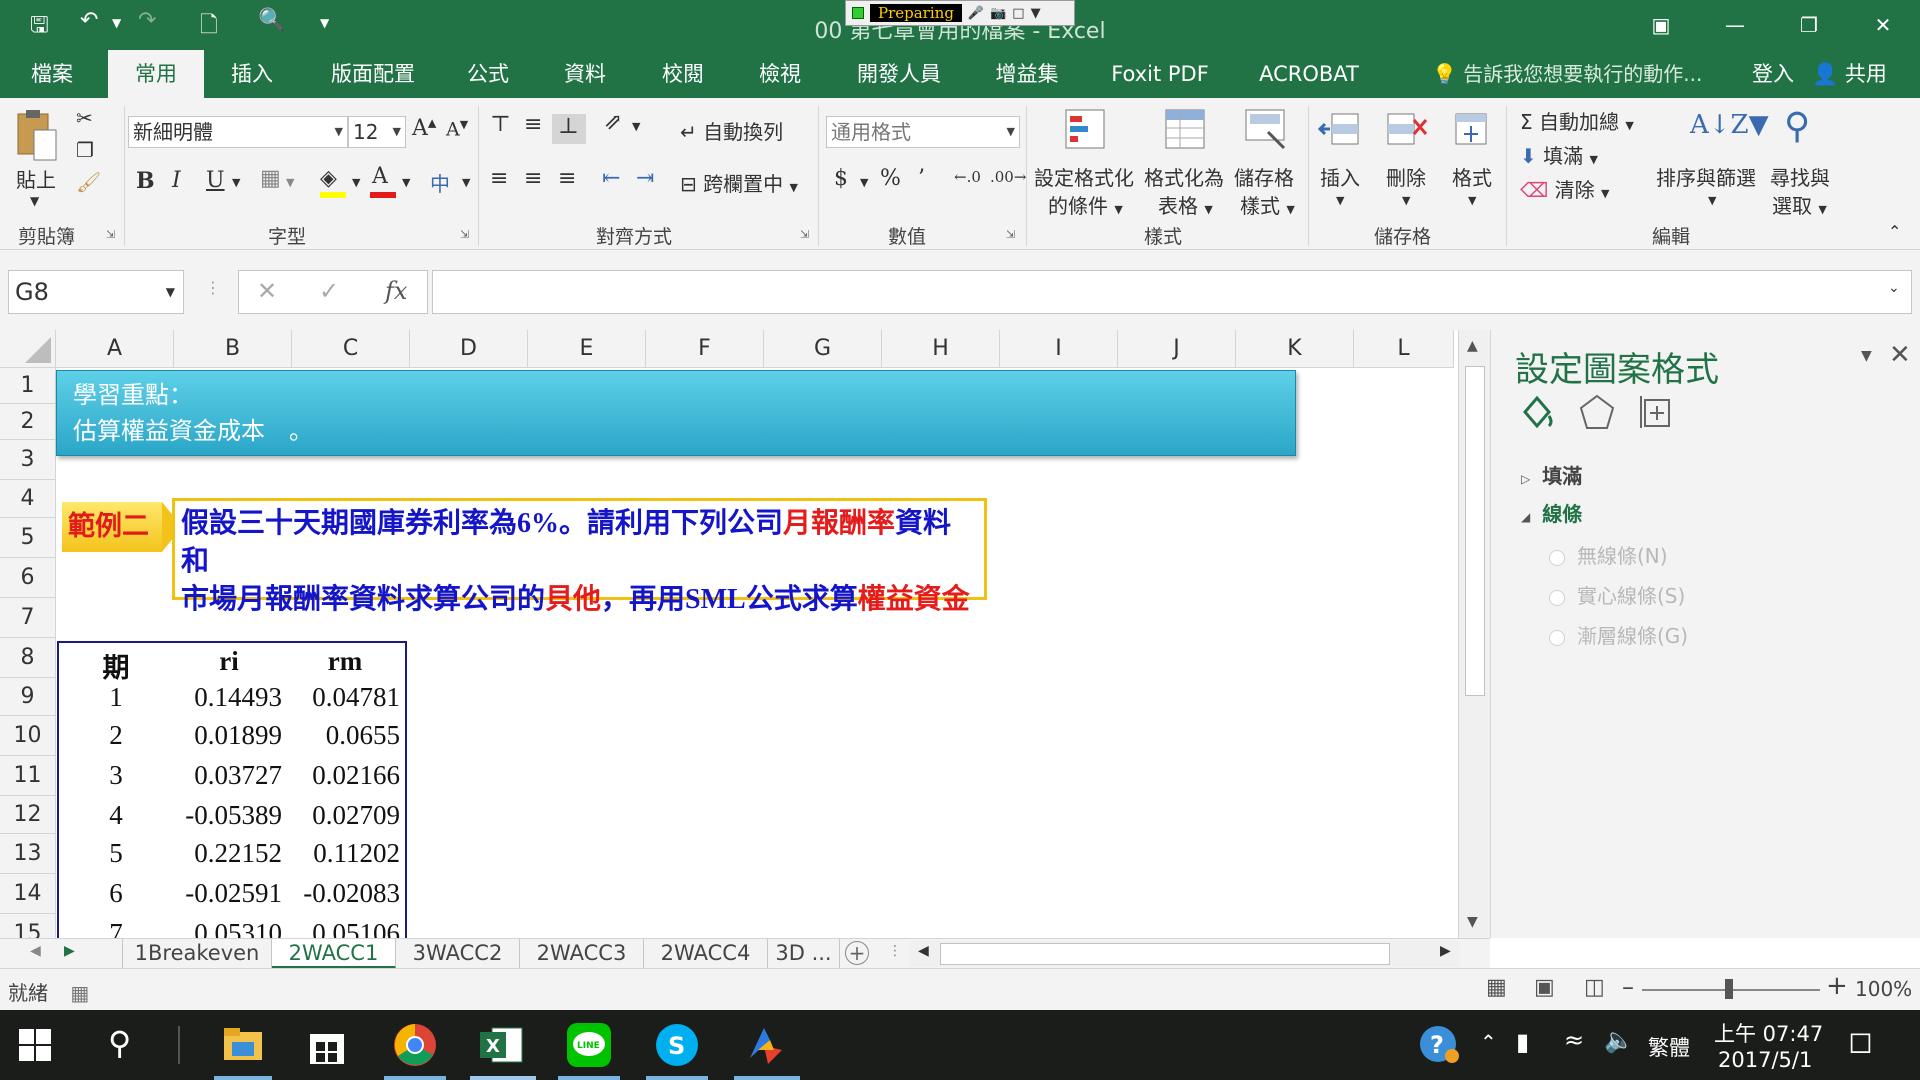  I want to click on notifications-icon: ◻, so click(1860, 1041).